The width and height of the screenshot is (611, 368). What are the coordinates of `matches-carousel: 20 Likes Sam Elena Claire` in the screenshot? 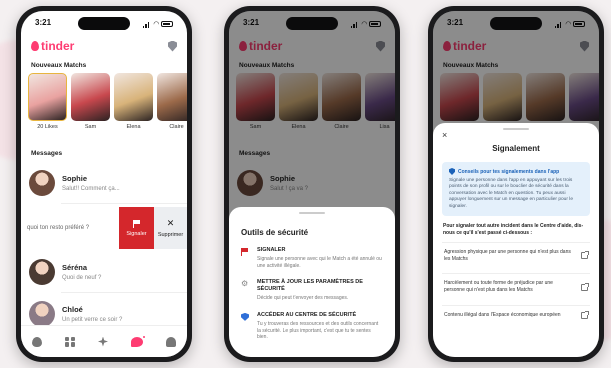 It's located at (107, 101).